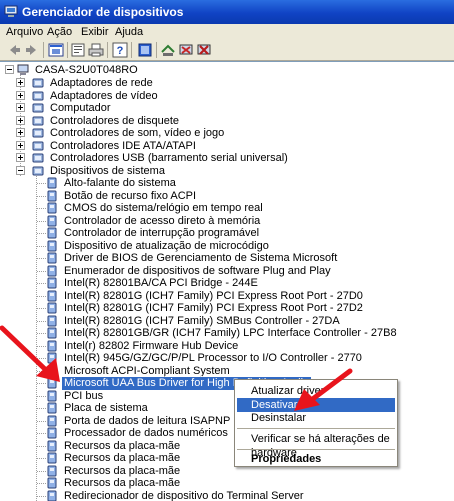  I want to click on menu-arquivo: Arquivo, so click(24, 32).